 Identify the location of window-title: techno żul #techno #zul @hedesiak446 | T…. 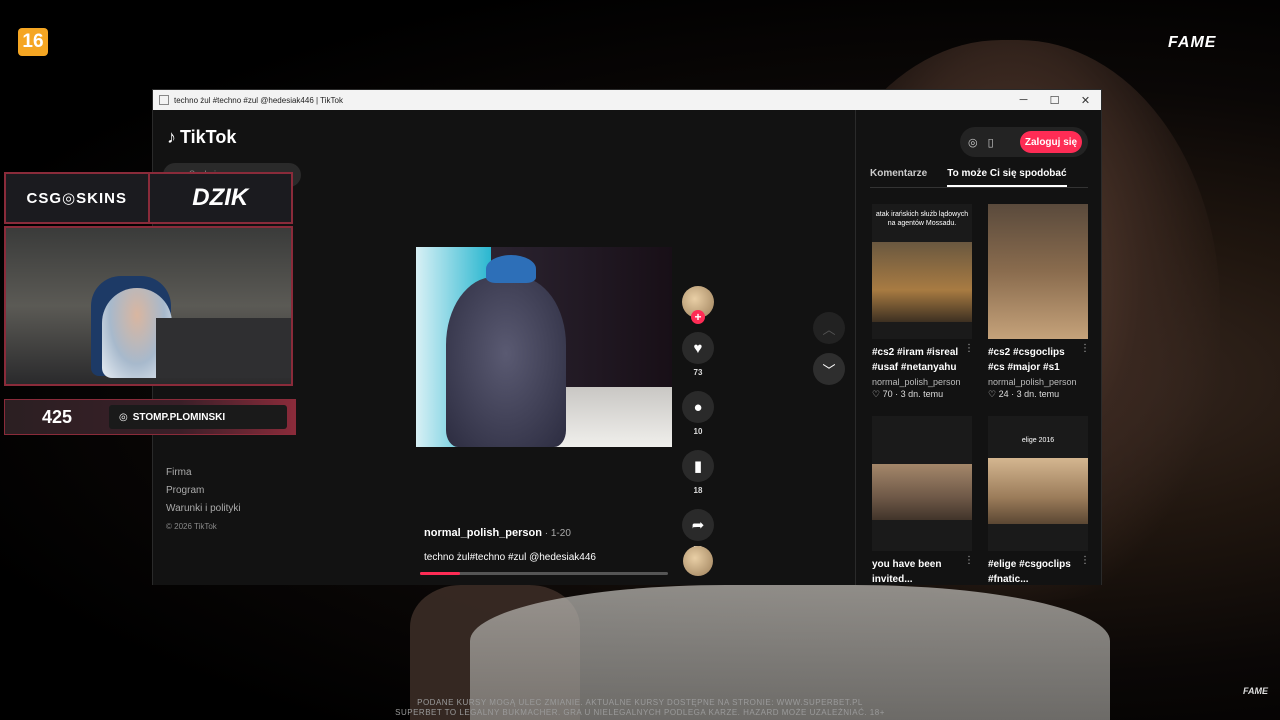
(258, 100).